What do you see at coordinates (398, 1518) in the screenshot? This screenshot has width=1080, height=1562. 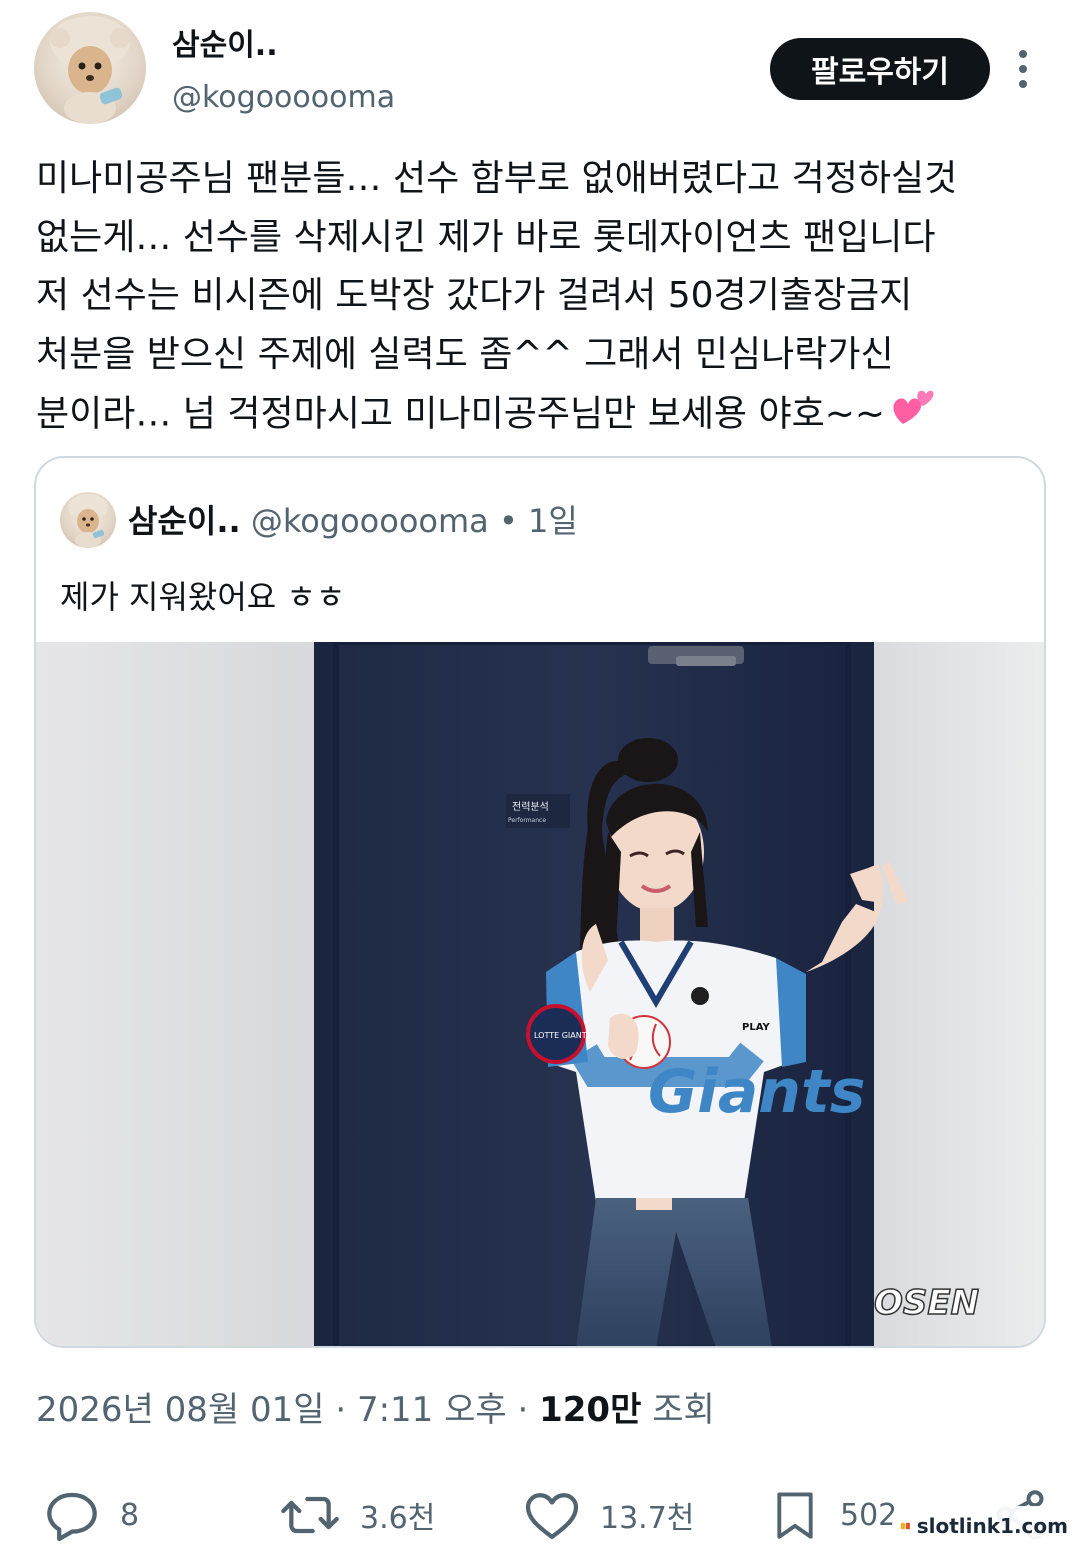 I see `retweet-count: 3.6천` at bounding box center [398, 1518].